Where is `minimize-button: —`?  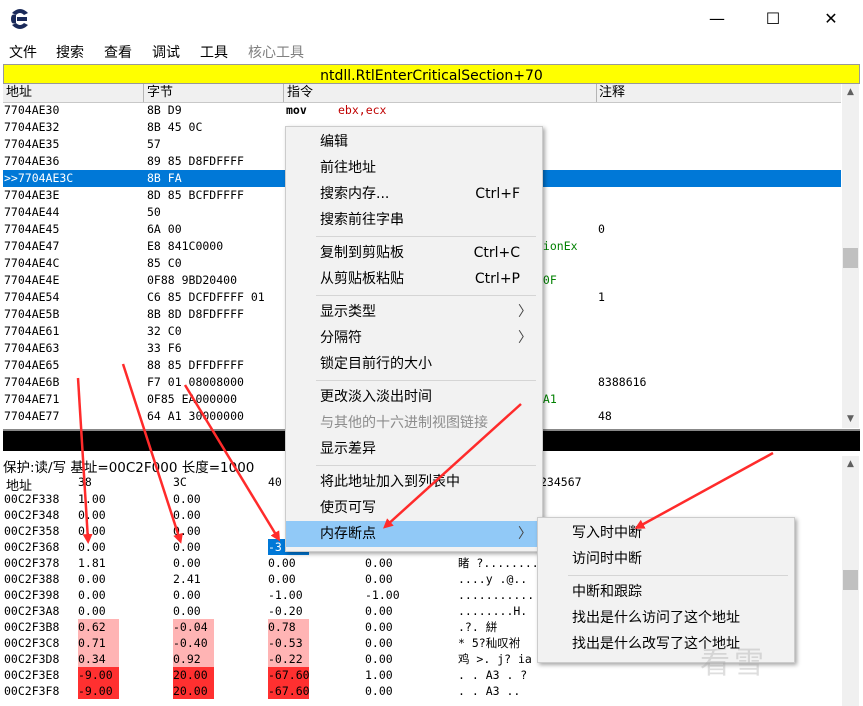 minimize-button: — is located at coordinates (717, 19).